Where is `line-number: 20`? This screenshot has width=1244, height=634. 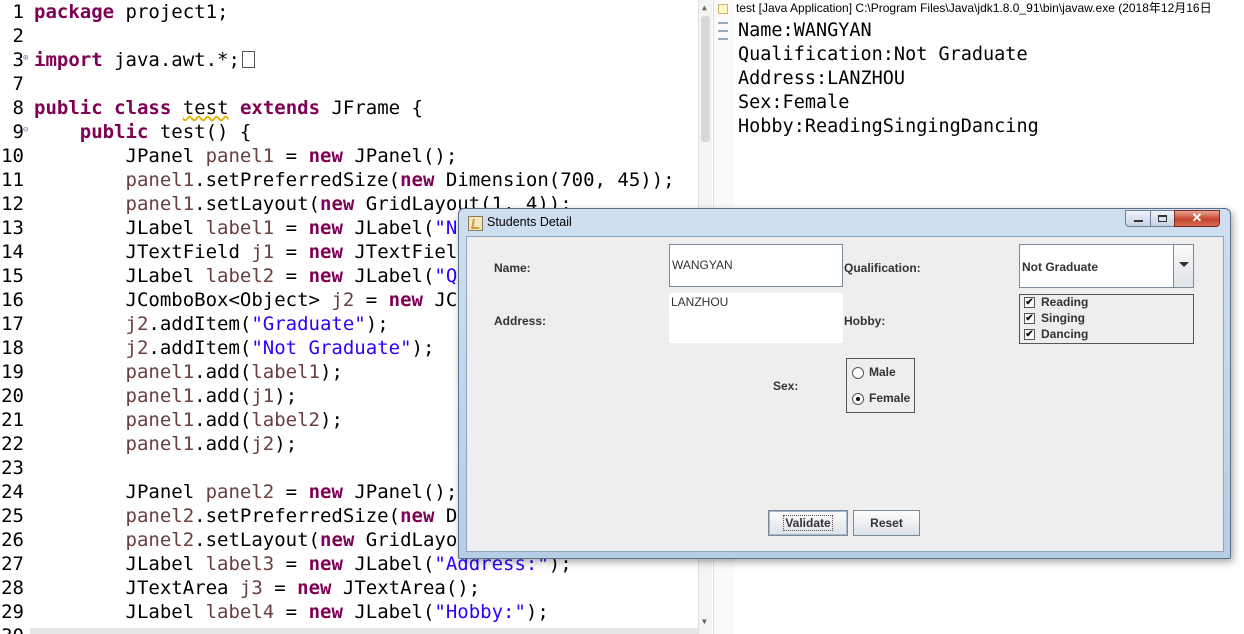
line-number: 20 is located at coordinates (12, 396).